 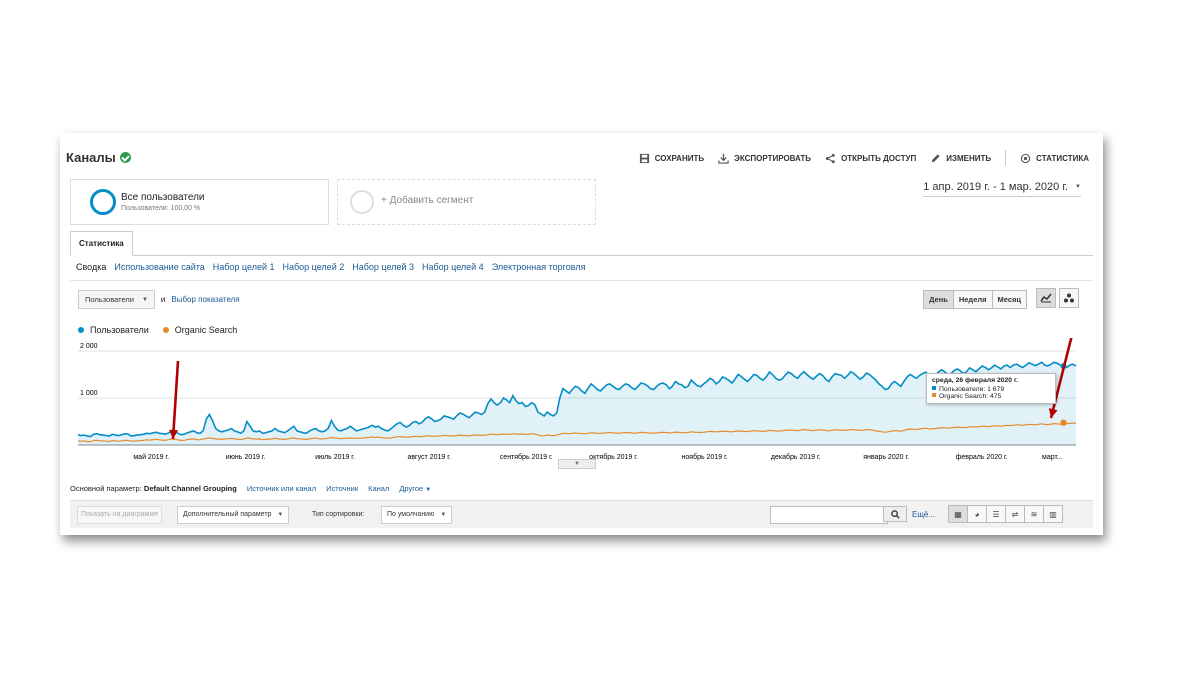 What do you see at coordinates (975, 380) in the screenshot?
I see `tooltip-date: среда, 26 февраля 2020 г.` at bounding box center [975, 380].